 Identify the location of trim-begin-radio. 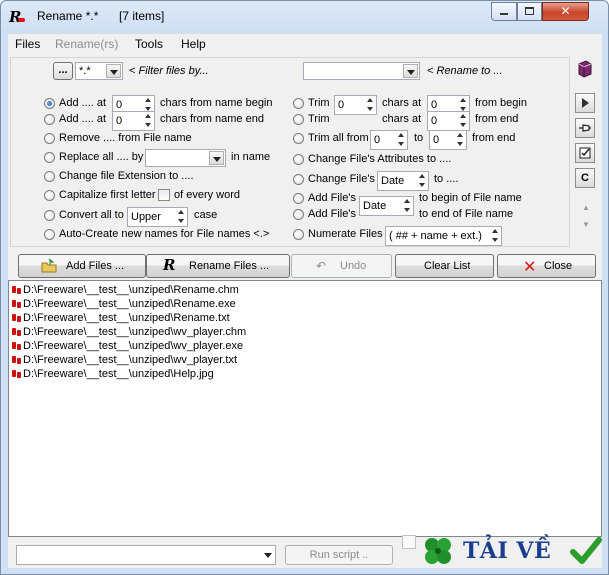
(298, 103).